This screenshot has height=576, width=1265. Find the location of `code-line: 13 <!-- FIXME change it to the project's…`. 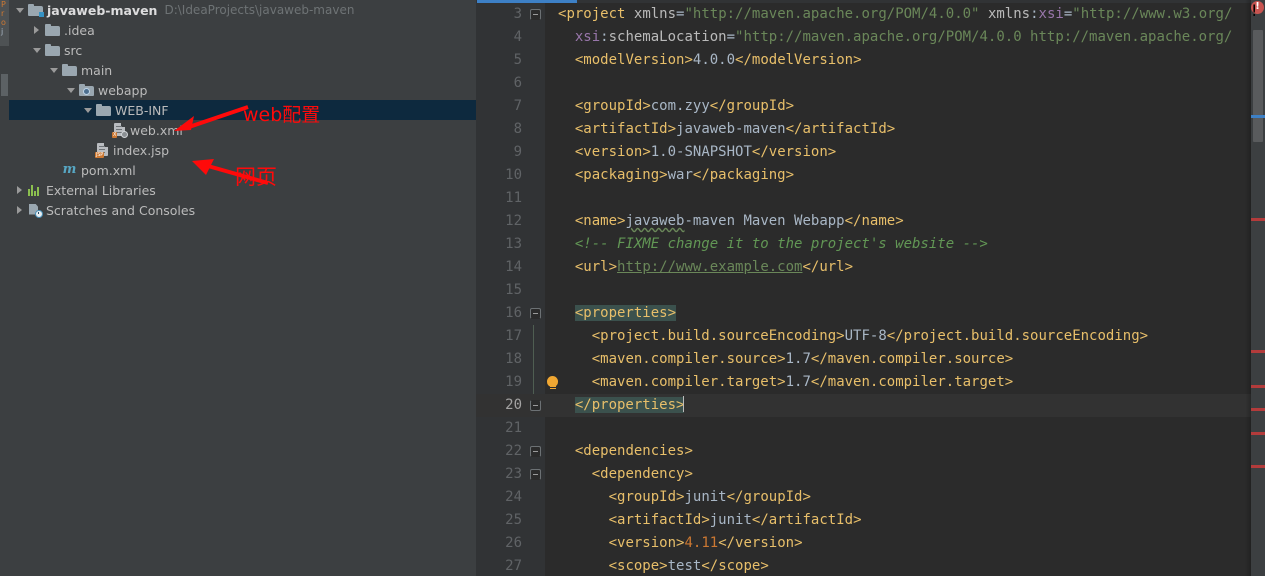

code-line: 13 <!-- FIXME change it to the project's… is located at coordinates (870, 244).